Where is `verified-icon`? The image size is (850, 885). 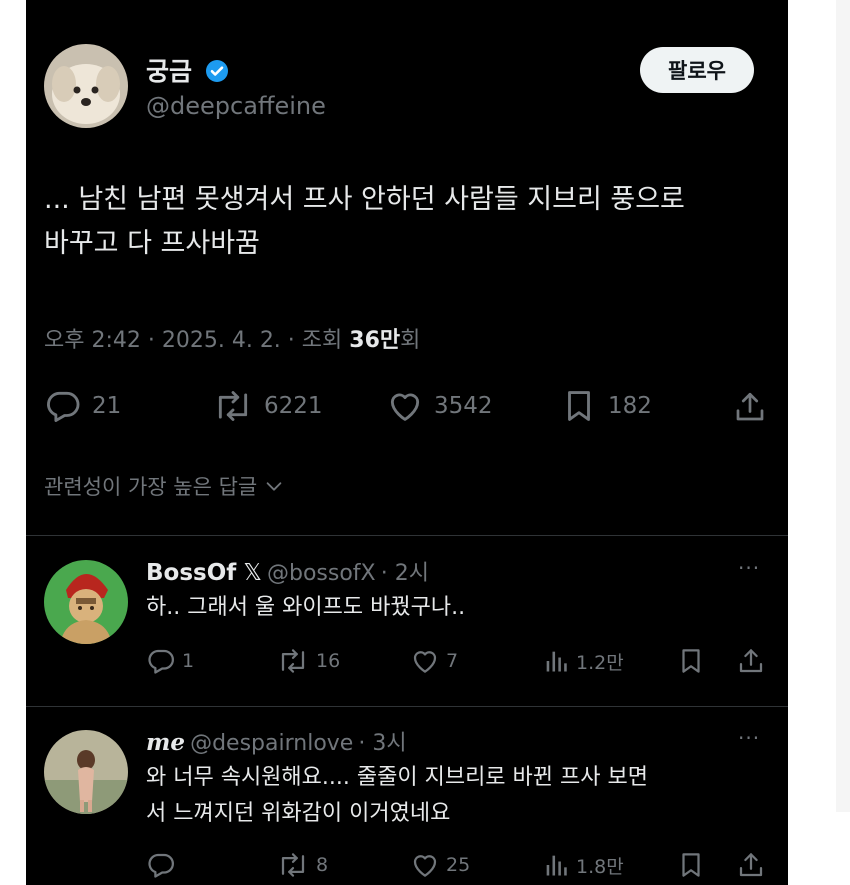 verified-icon is located at coordinates (216, 71).